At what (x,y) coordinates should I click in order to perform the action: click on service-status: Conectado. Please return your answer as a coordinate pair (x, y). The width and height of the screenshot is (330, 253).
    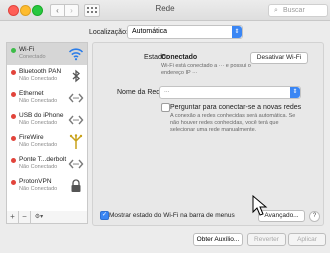
    Looking at the image, I should click on (32, 57).